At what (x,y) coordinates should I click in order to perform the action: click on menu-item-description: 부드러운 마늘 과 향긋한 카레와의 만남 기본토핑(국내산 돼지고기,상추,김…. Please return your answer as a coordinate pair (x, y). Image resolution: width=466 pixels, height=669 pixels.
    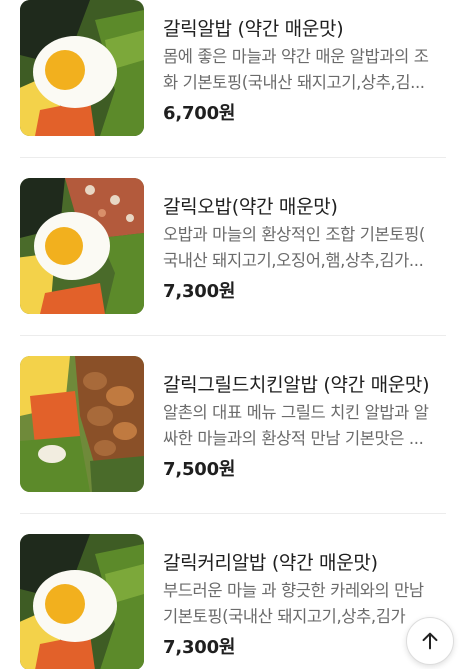
    Looking at the image, I should click on (307, 604).